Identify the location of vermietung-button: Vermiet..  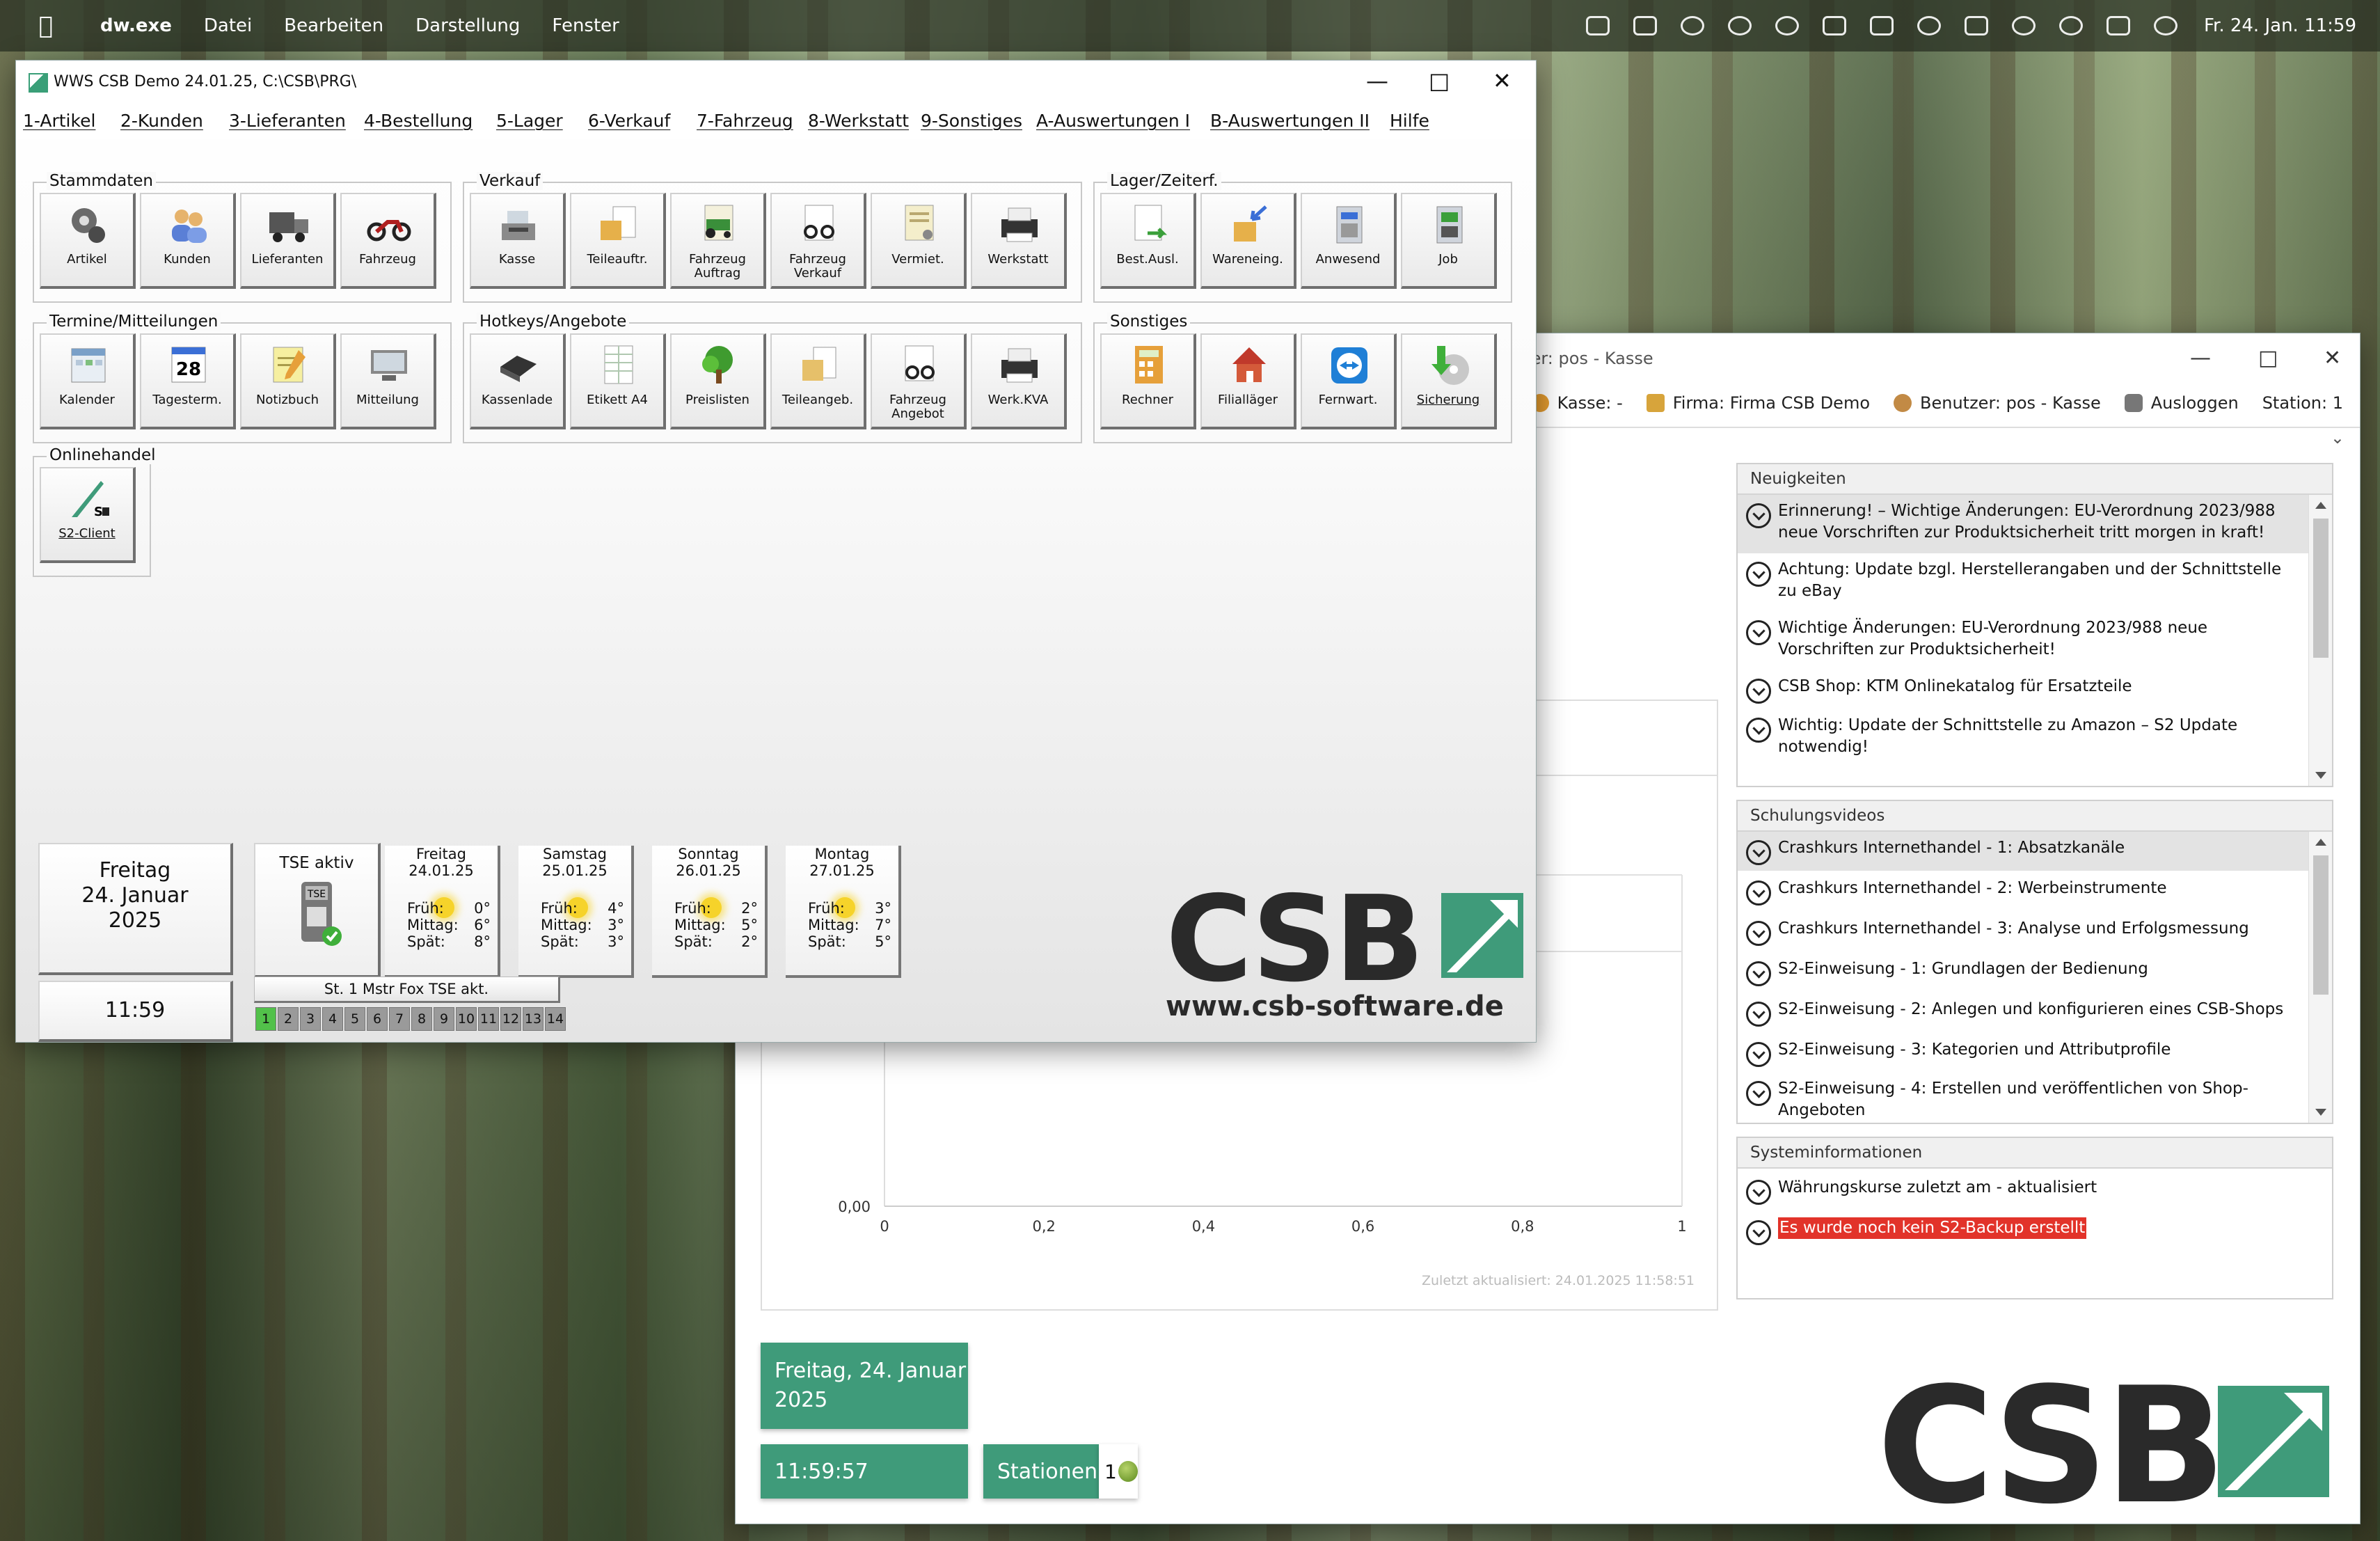
(919, 241).